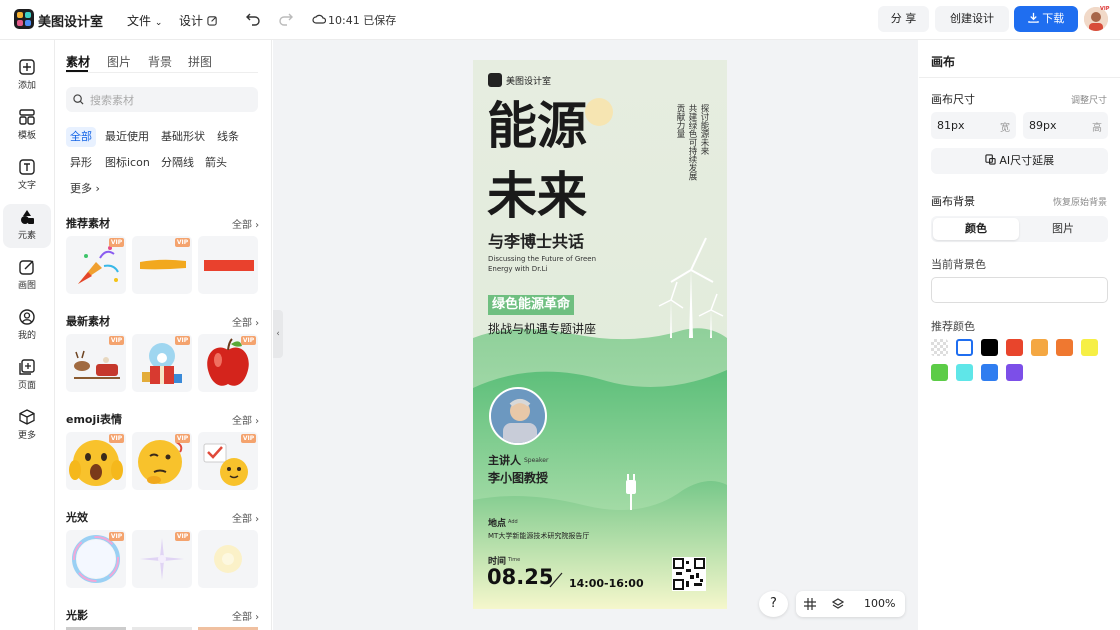 The width and height of the screenshot is (1120, 630). Describe the element at coordinates (127, 137) in the screenshot. I see `chip-recent: 最近使用` at that location.